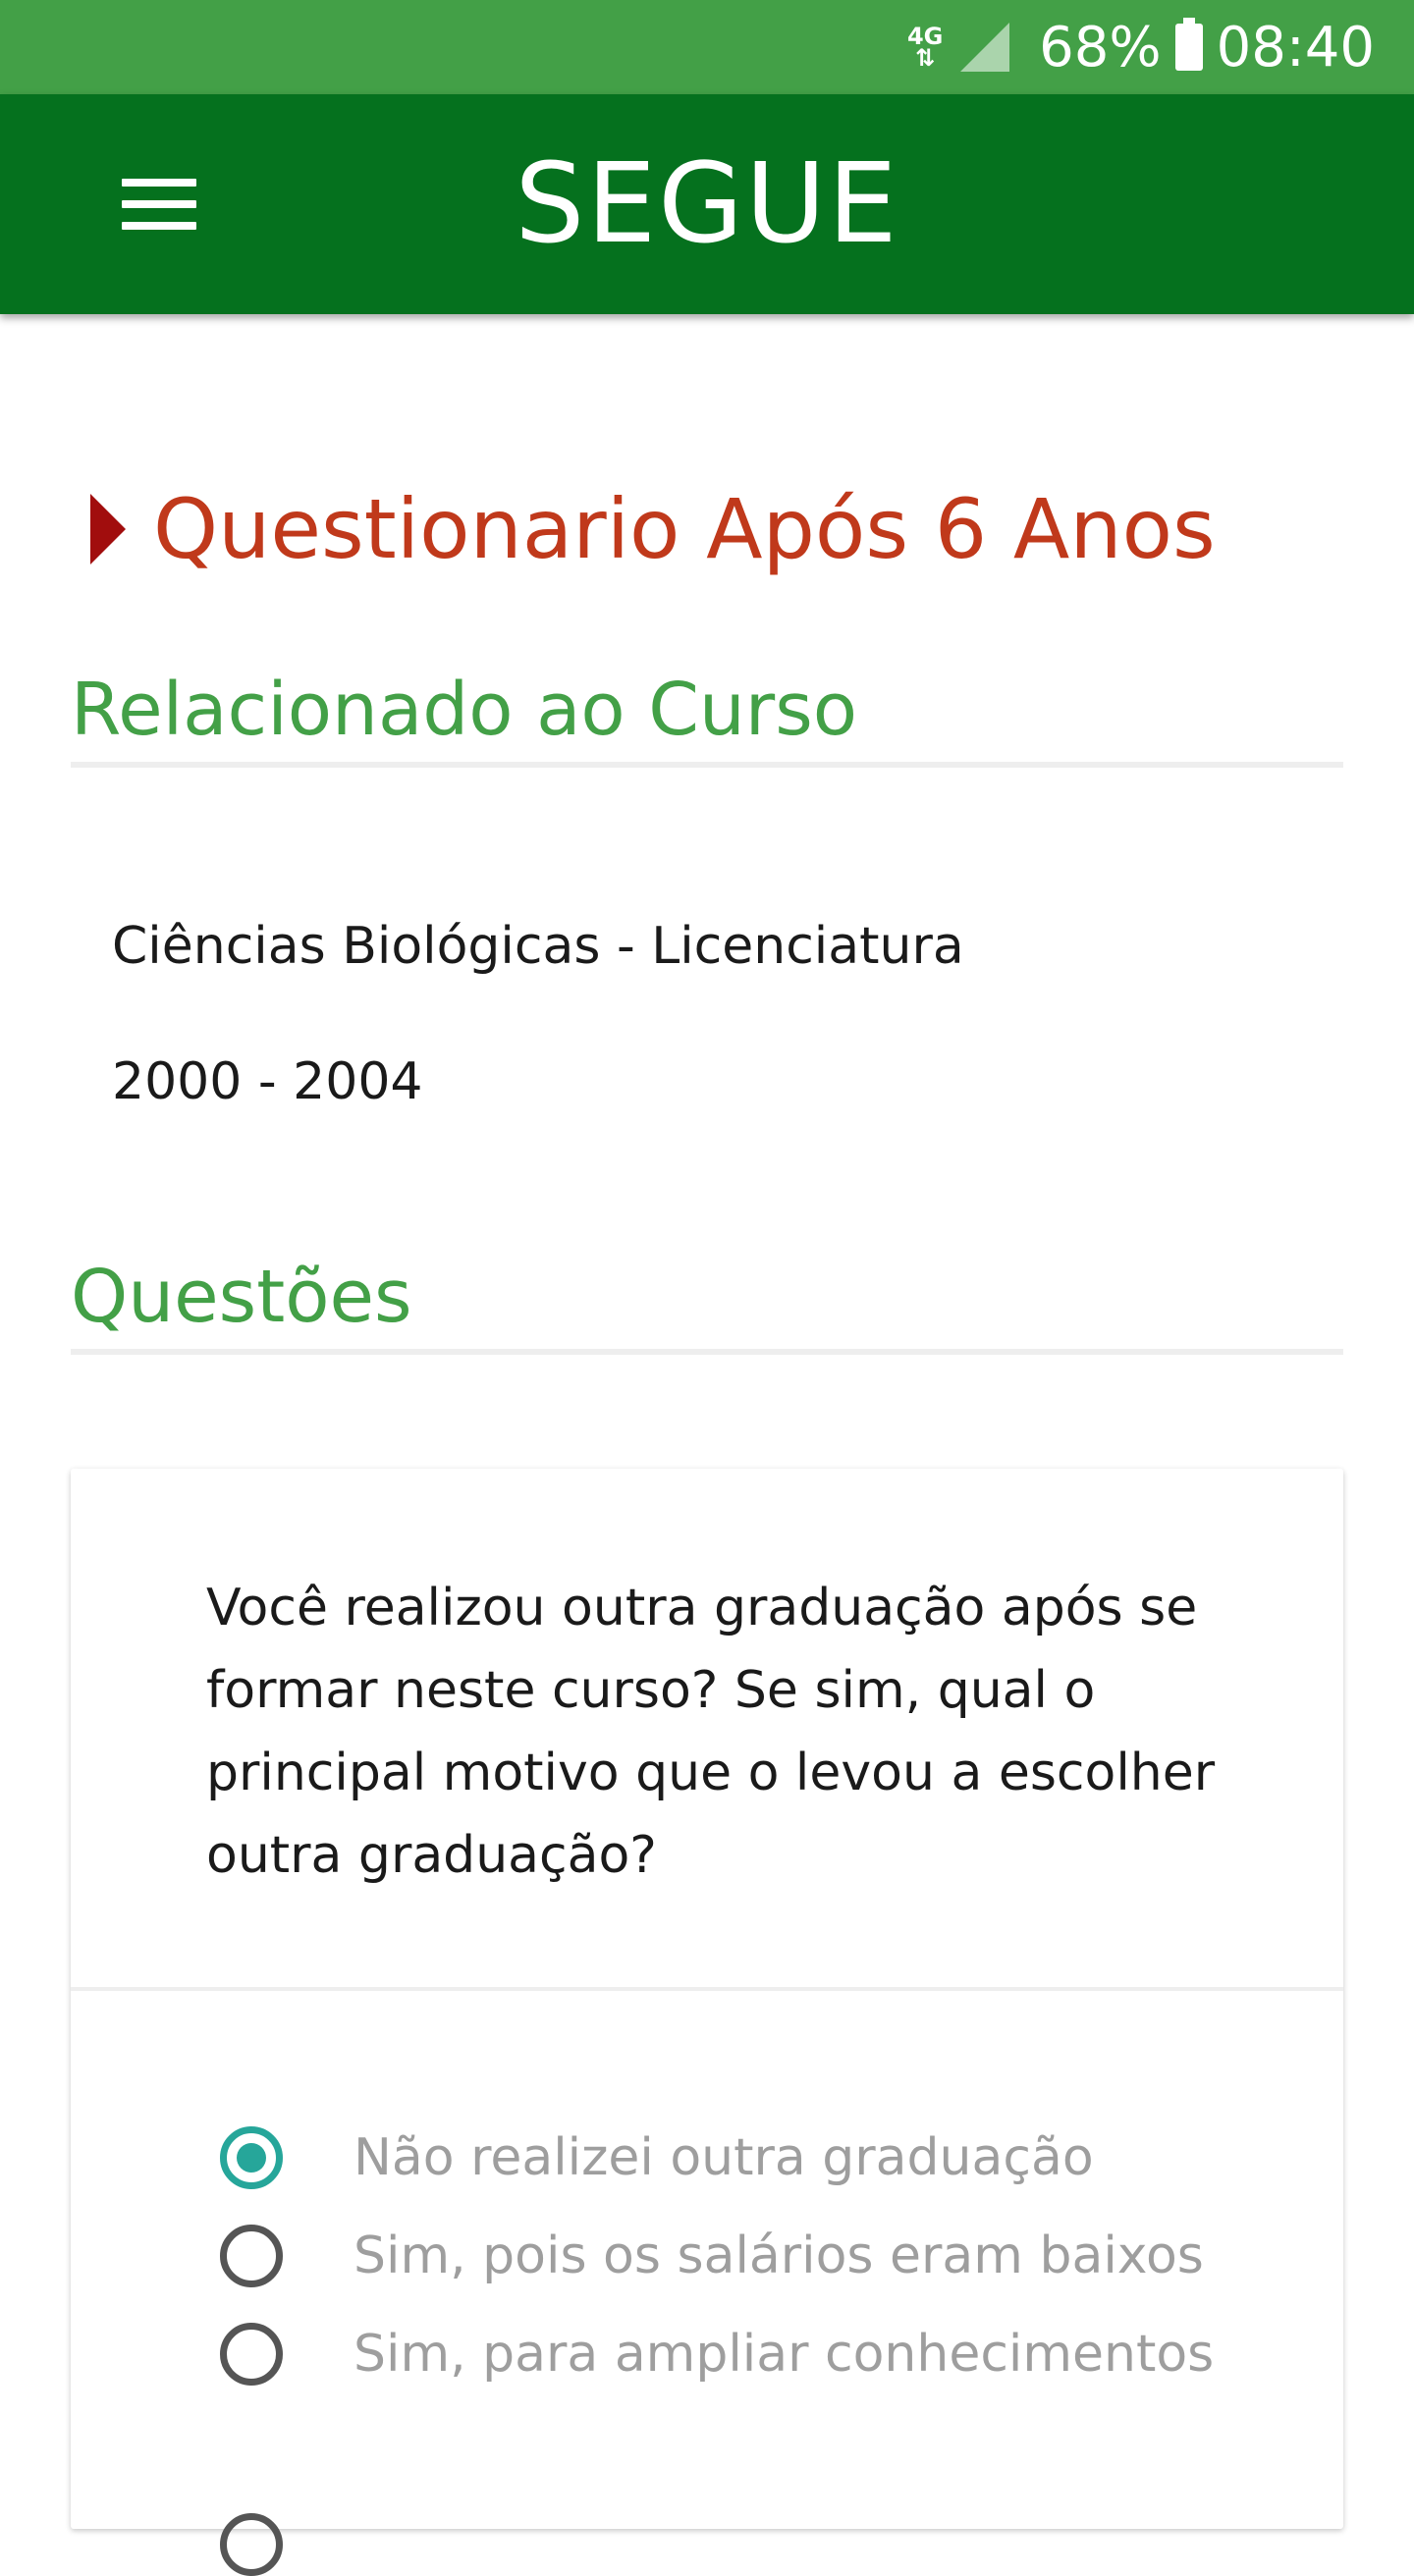 The height and width of the screenshot is (2576, 1414). I want to click on app-title: SEGUE, so click(707, 204).